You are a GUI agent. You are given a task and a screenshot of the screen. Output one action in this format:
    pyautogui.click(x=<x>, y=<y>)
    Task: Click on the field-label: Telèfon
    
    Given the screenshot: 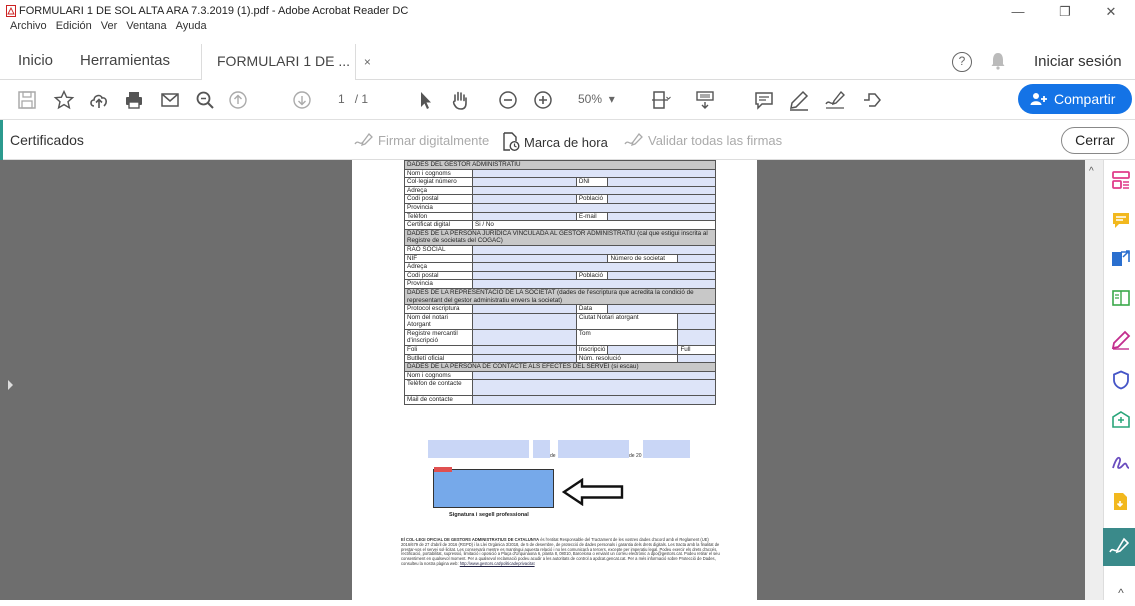 What is the action you would take?
    pyautogui.click(x=438, y=216)
    